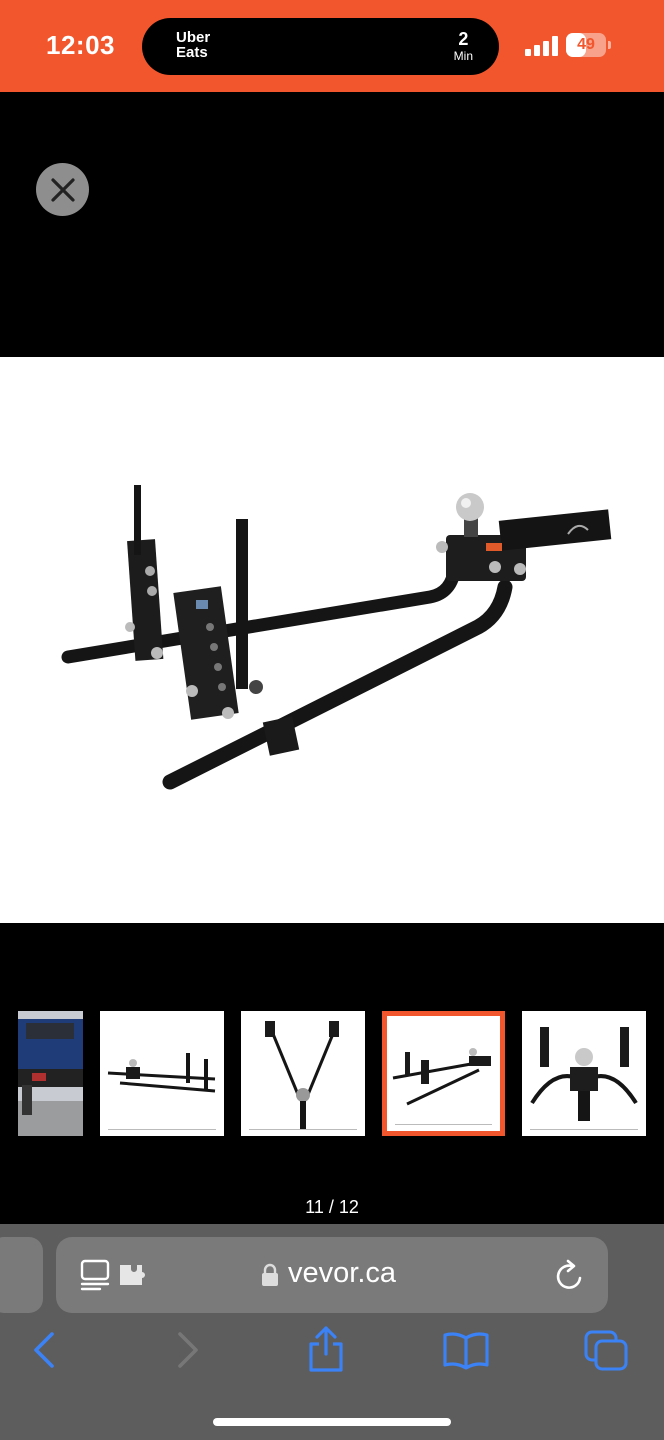 Image resolution: width=664 pixels, height=1440 pixels. I want to click on battery-percent: 49, so click(586, 44).